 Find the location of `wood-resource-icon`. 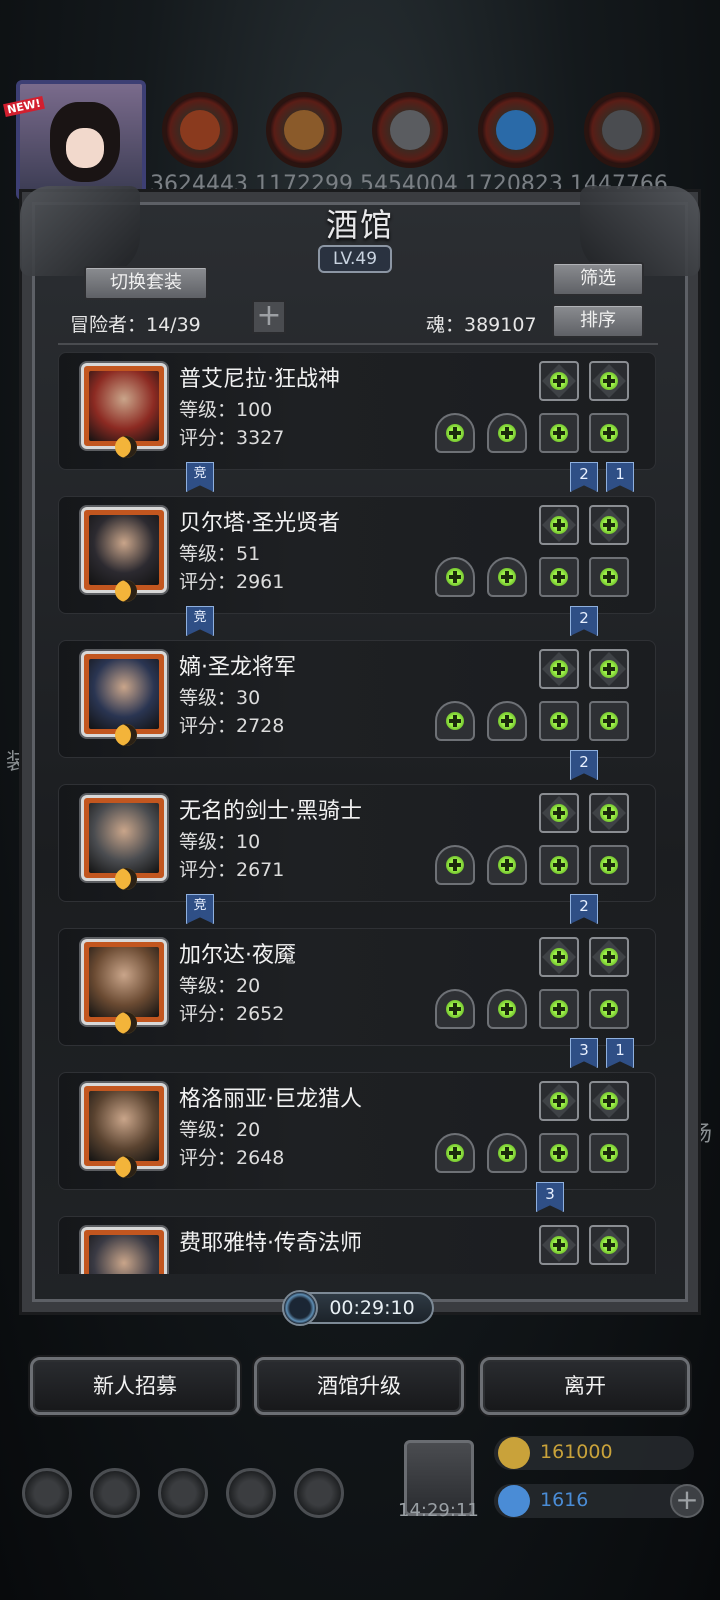

wood-resource-icon is located at coordinates (304, 130).